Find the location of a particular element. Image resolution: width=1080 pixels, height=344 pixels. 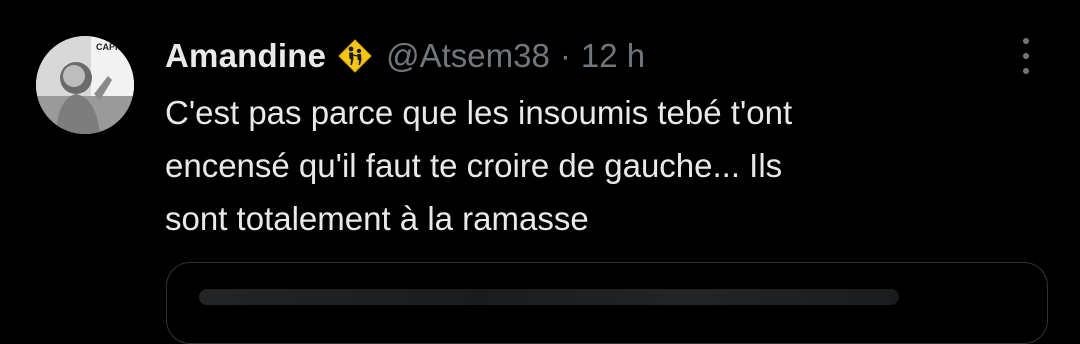

tweet-timestamp: 12 h is located at coordinates (613, 56).